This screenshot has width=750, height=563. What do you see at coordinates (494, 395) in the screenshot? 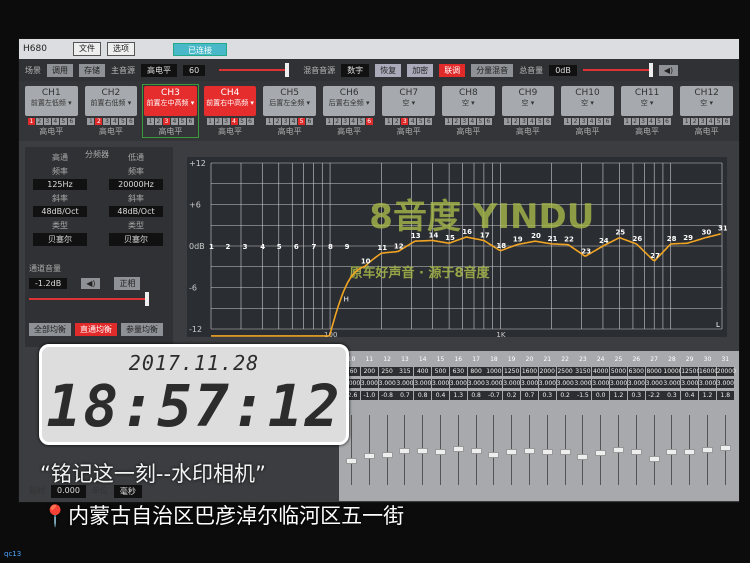
I see `band-gain-input: -0.7` at bounding box center [494, 395].